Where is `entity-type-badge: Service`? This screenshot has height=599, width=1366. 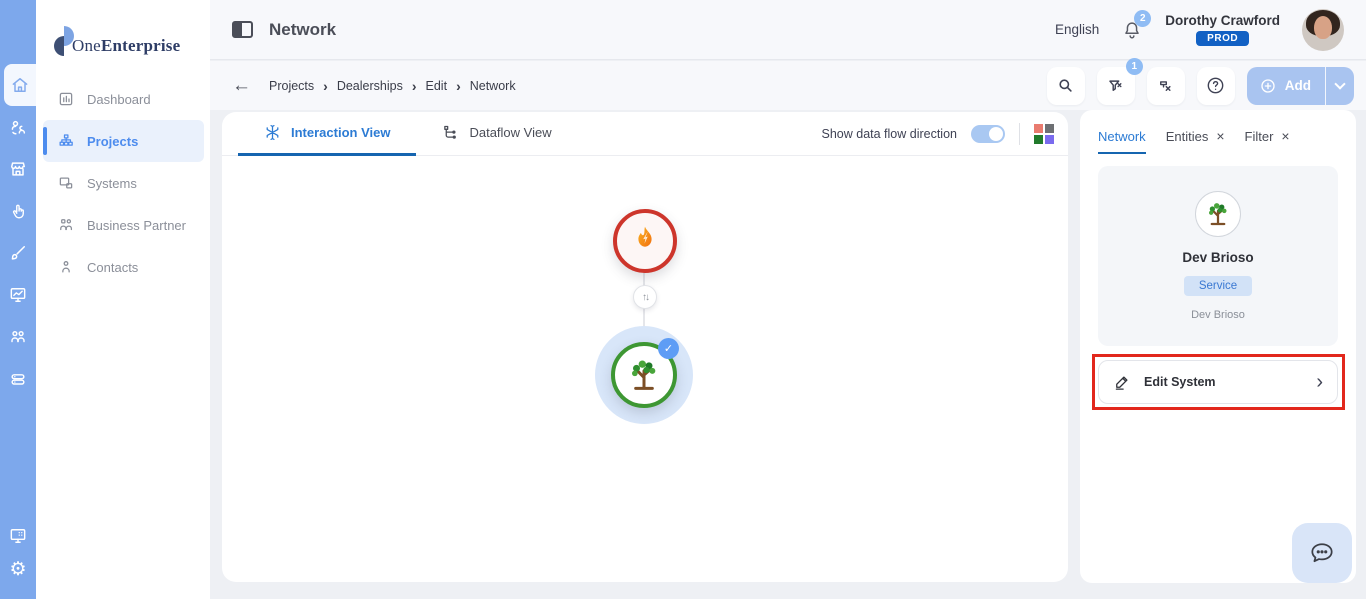
entity-type-badge: Service is located at coordinates (1218, 286).